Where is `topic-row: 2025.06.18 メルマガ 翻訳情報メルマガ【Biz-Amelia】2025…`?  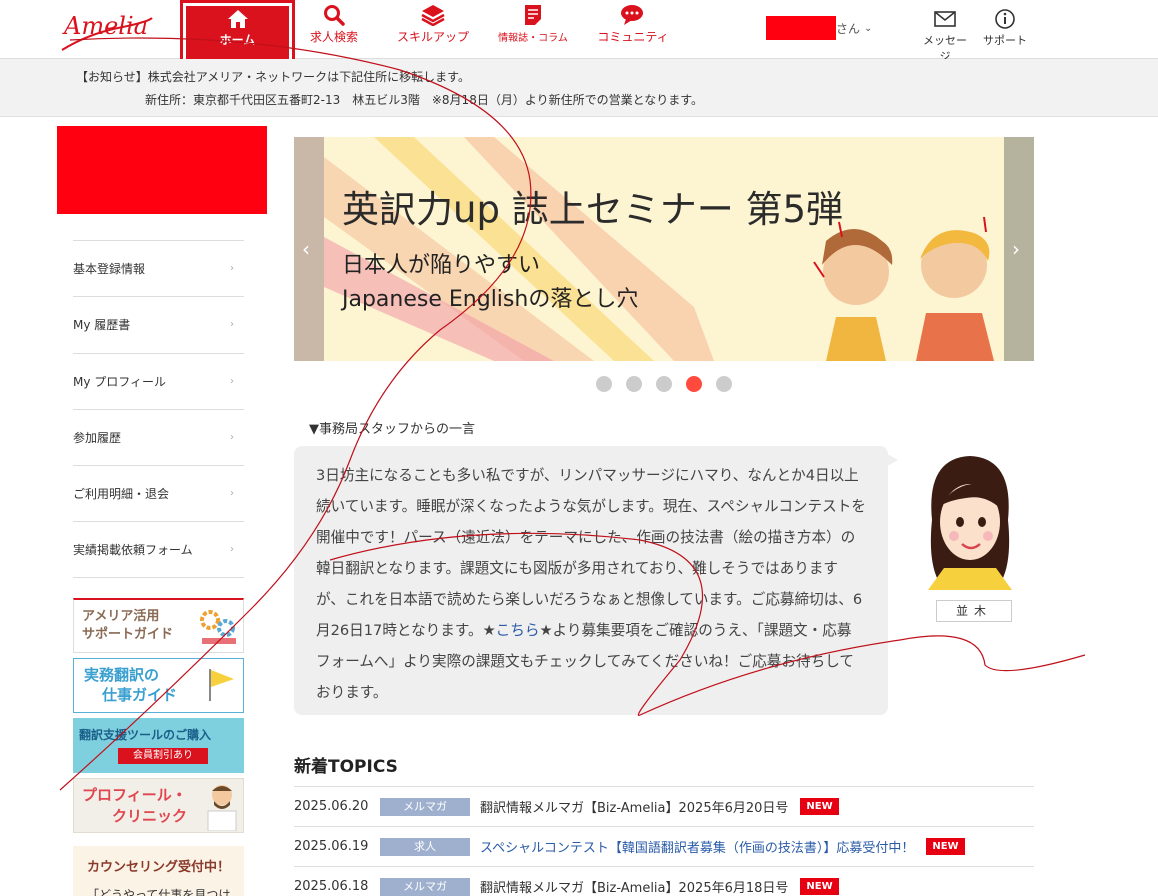
topic-row: 2025.06.18 メルマガ 翻訳情報メルマガ【Biz-Amelia】2025… is located at coordinates (664, 881).